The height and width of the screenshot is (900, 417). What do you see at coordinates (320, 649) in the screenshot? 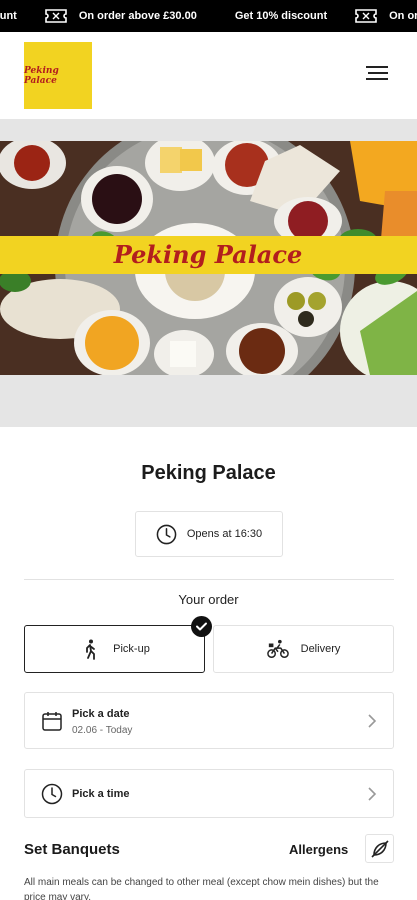
I see `delivery-label: Delivery` at bounding box center [320, 649].